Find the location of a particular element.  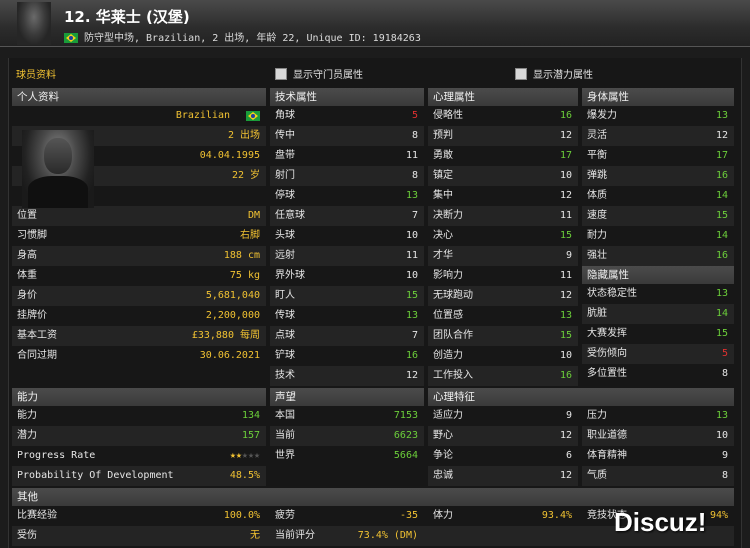

panel-header: 心理特征 is located at coordinates (581, 397).